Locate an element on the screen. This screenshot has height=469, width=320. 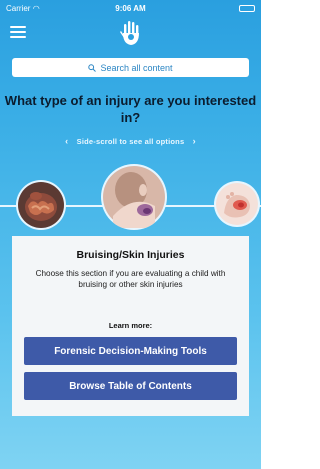
carousel-item-bruising is located at coordinates (134, 197).